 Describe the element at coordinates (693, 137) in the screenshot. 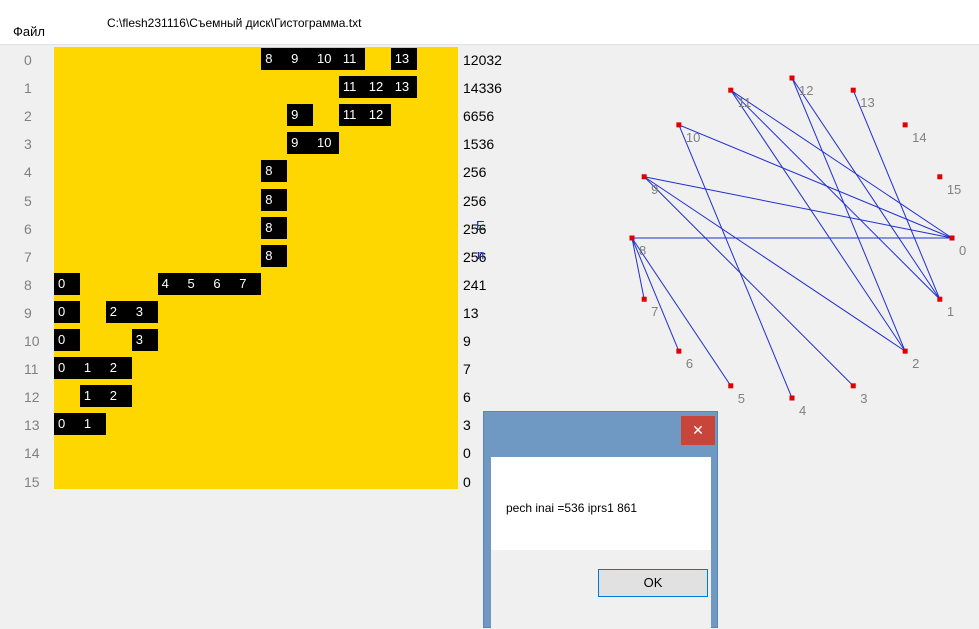

I see `graph-node-label: 10` at that location.